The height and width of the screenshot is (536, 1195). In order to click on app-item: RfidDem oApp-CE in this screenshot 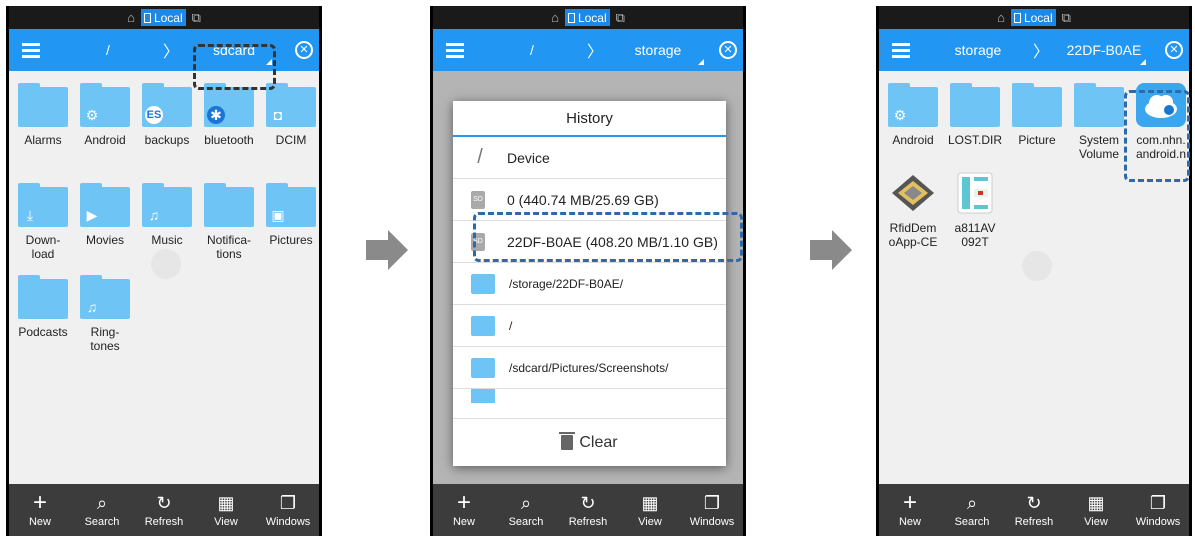, I will do `click(913, 210)`.